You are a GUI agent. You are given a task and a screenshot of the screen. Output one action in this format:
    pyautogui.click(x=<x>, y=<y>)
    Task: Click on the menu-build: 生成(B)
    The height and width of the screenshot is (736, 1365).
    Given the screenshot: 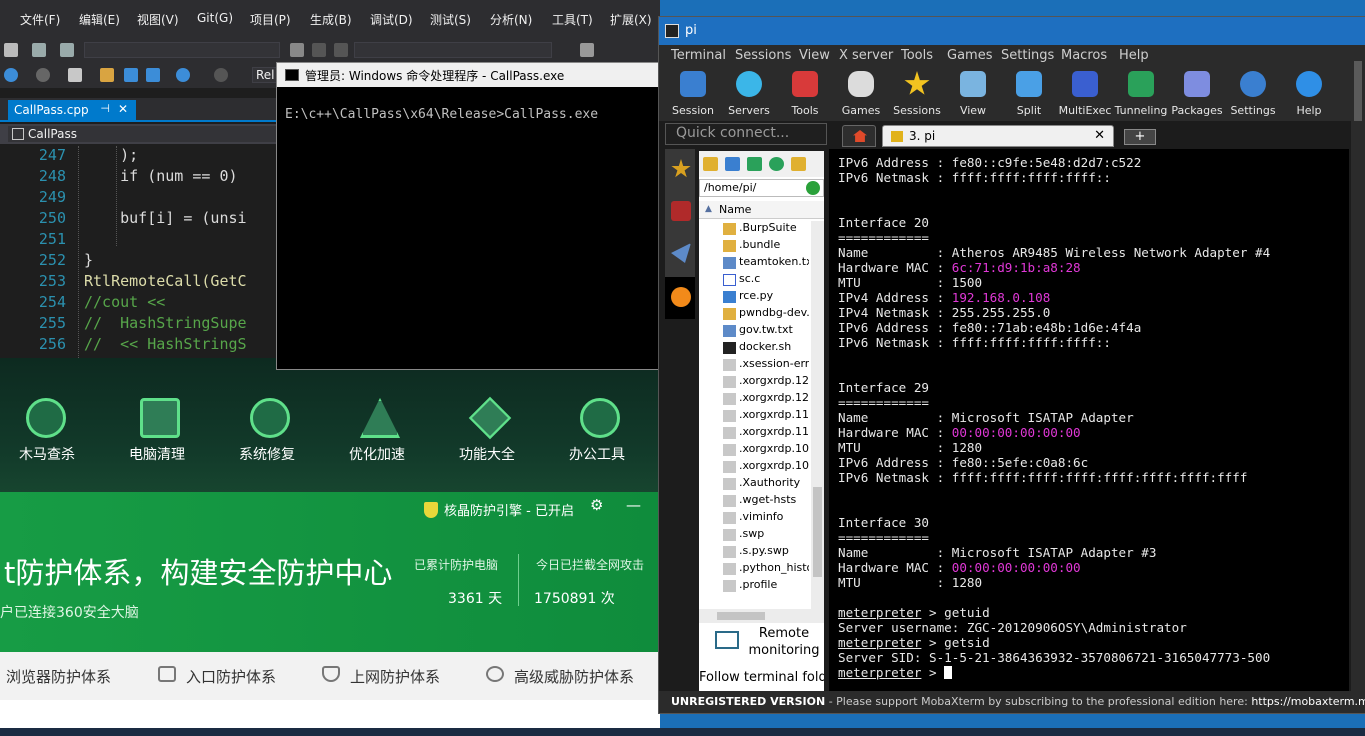 What is the action you would take?
    pyautogui.click(x=331, y=19)
    